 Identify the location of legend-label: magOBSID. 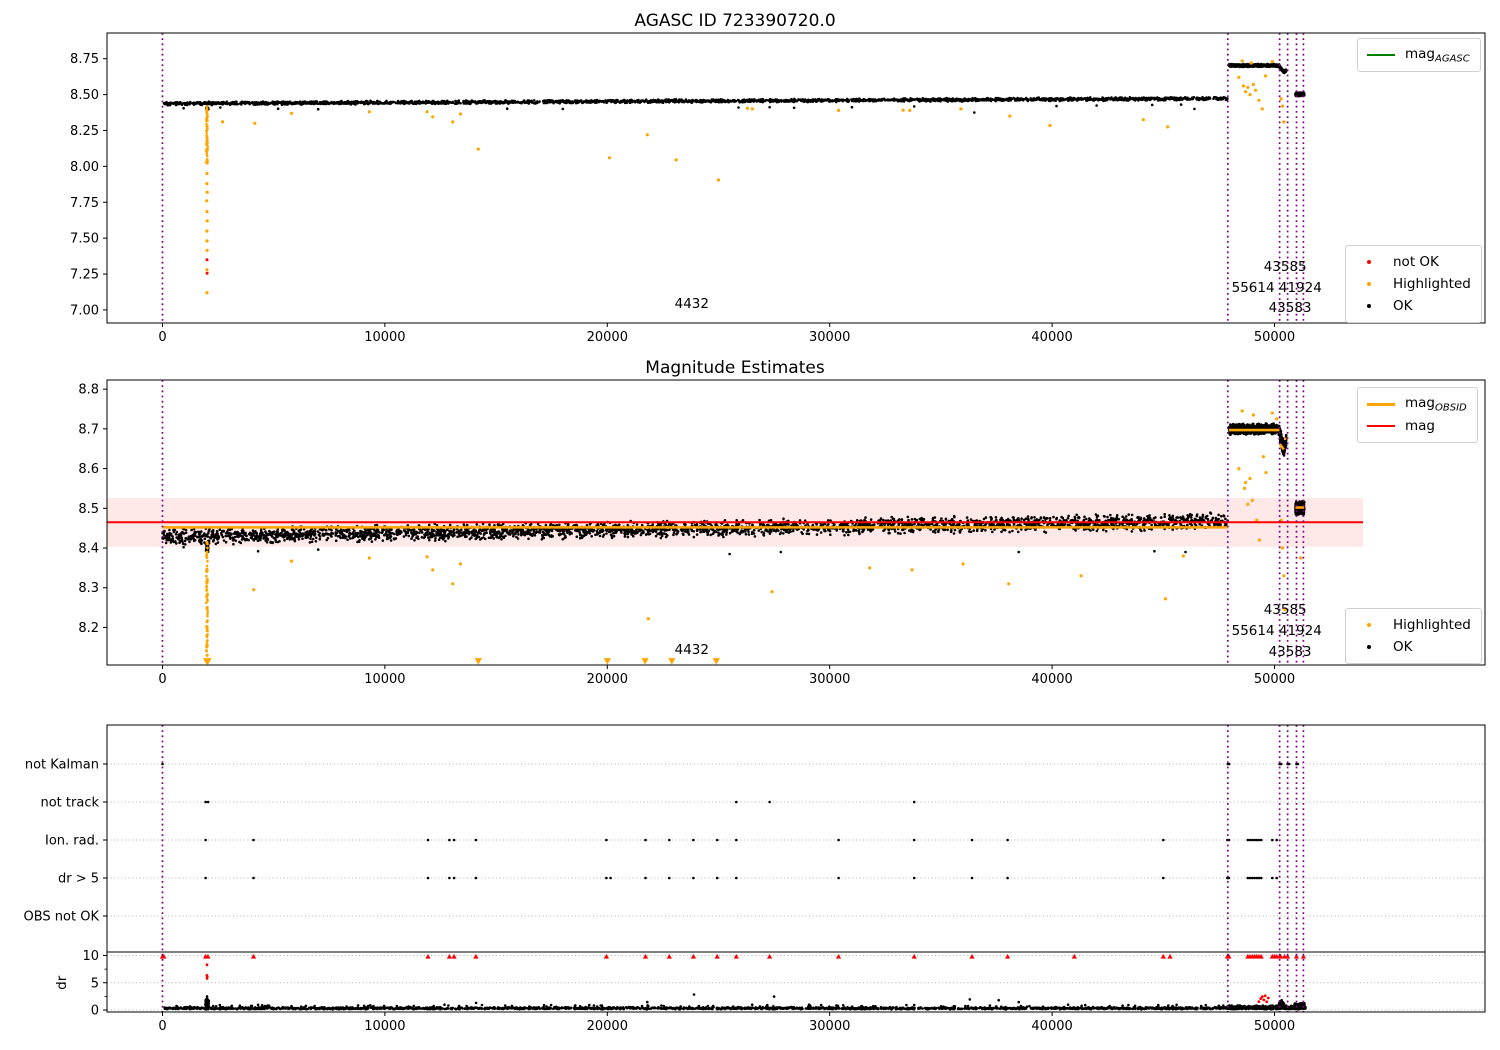
(1436, 404).